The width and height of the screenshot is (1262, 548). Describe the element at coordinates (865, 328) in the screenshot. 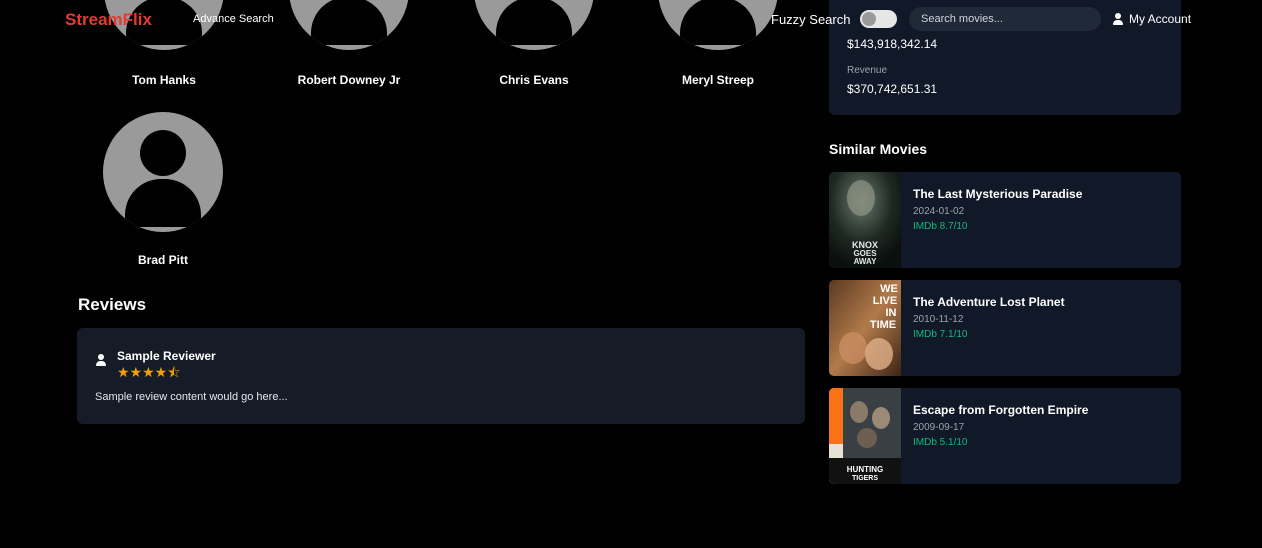

I see `movie-poster: WE LIVE IN TIME` at that location.